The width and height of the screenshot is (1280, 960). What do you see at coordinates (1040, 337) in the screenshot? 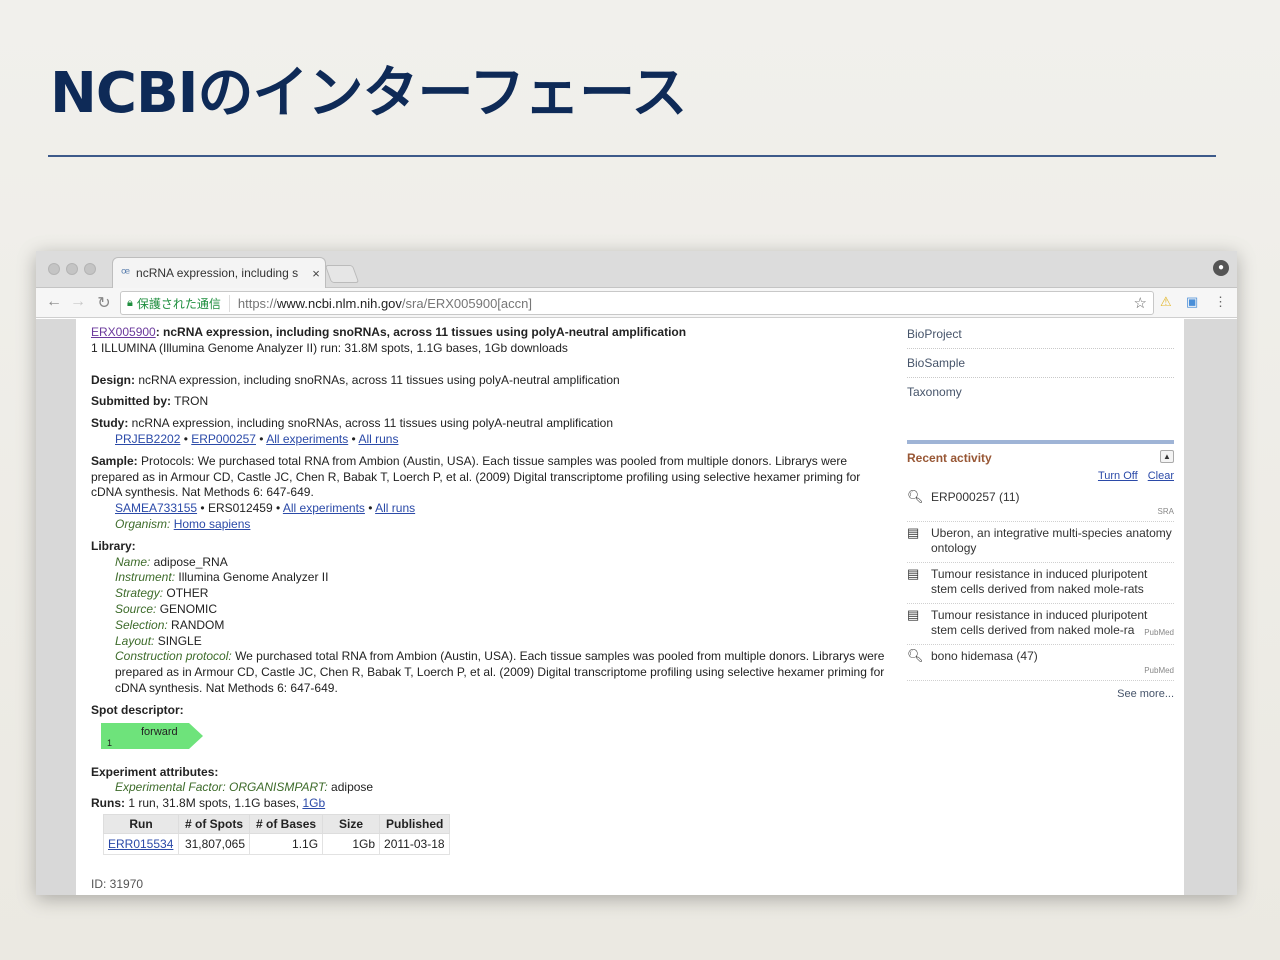
I see `sidebar-link-bioproject: BioProject` at bounding box center [1040, 337].